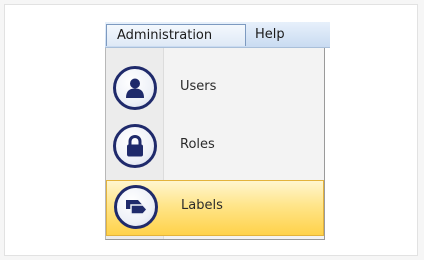 The height and width of the screenshot is (260, 424). I want to click on menu-item-users: Users, so click(215, 89).